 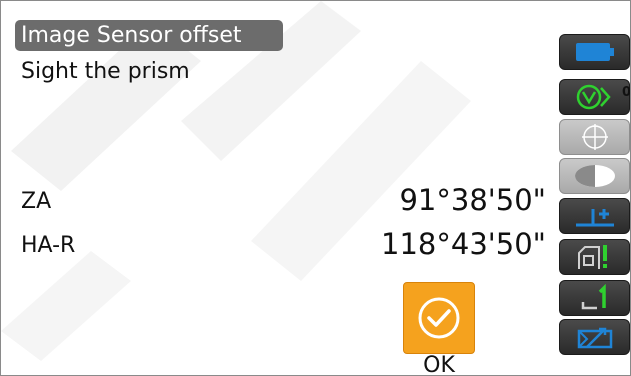 I want to click on ok-button, so click(x=439, y=318).